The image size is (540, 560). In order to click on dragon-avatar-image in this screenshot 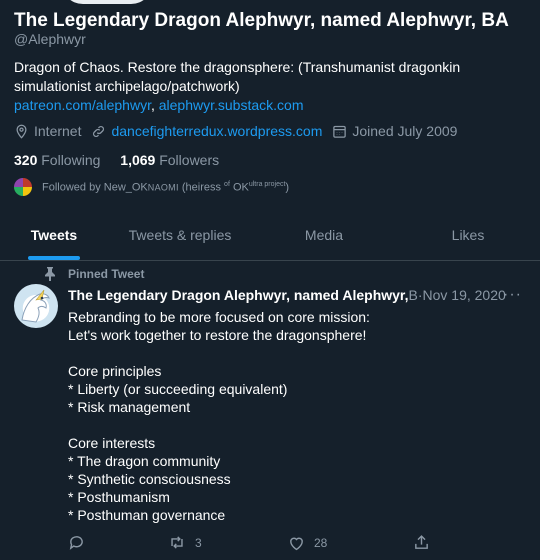, I will do `click(35, 306)`.